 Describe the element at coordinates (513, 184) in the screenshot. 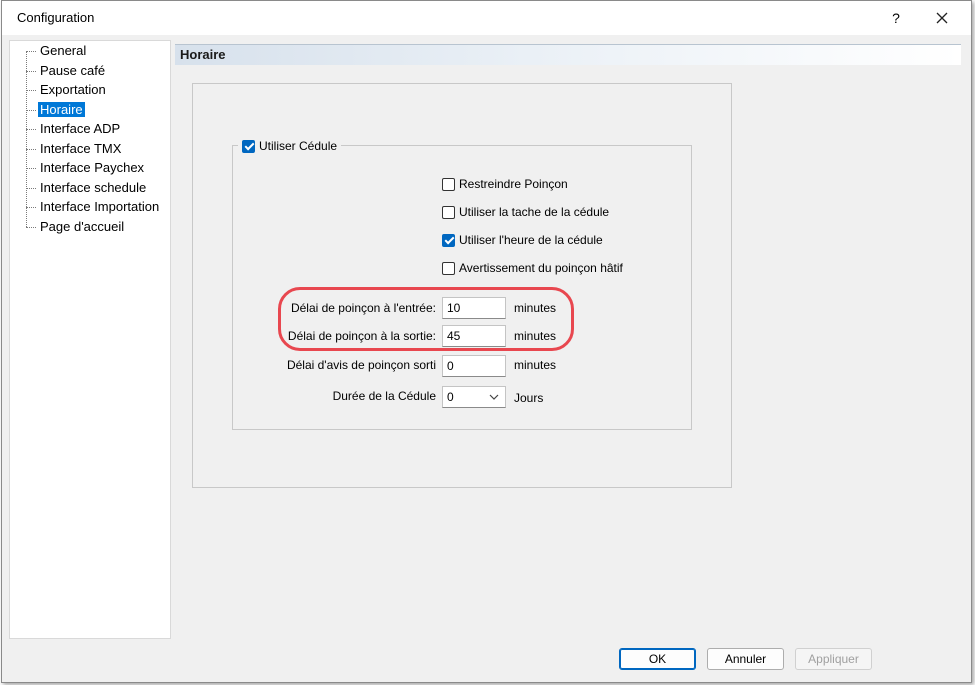

I see `restrict-punch-label: Restreindre Poinçon` at that location.